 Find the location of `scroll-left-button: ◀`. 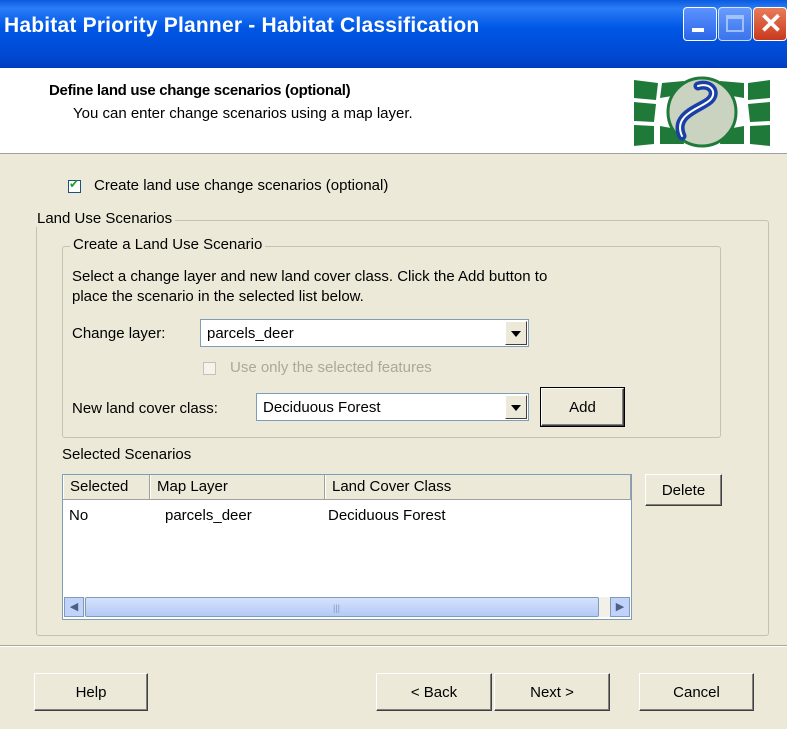

scroll-left-button: ◀ is located at coordinates (74, 607).